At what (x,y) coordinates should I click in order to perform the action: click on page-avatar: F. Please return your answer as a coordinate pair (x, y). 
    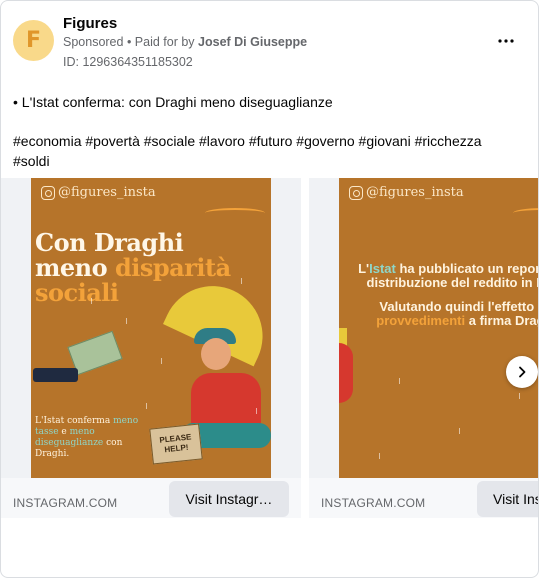
    Looking at the image, I should click on (33, 40).